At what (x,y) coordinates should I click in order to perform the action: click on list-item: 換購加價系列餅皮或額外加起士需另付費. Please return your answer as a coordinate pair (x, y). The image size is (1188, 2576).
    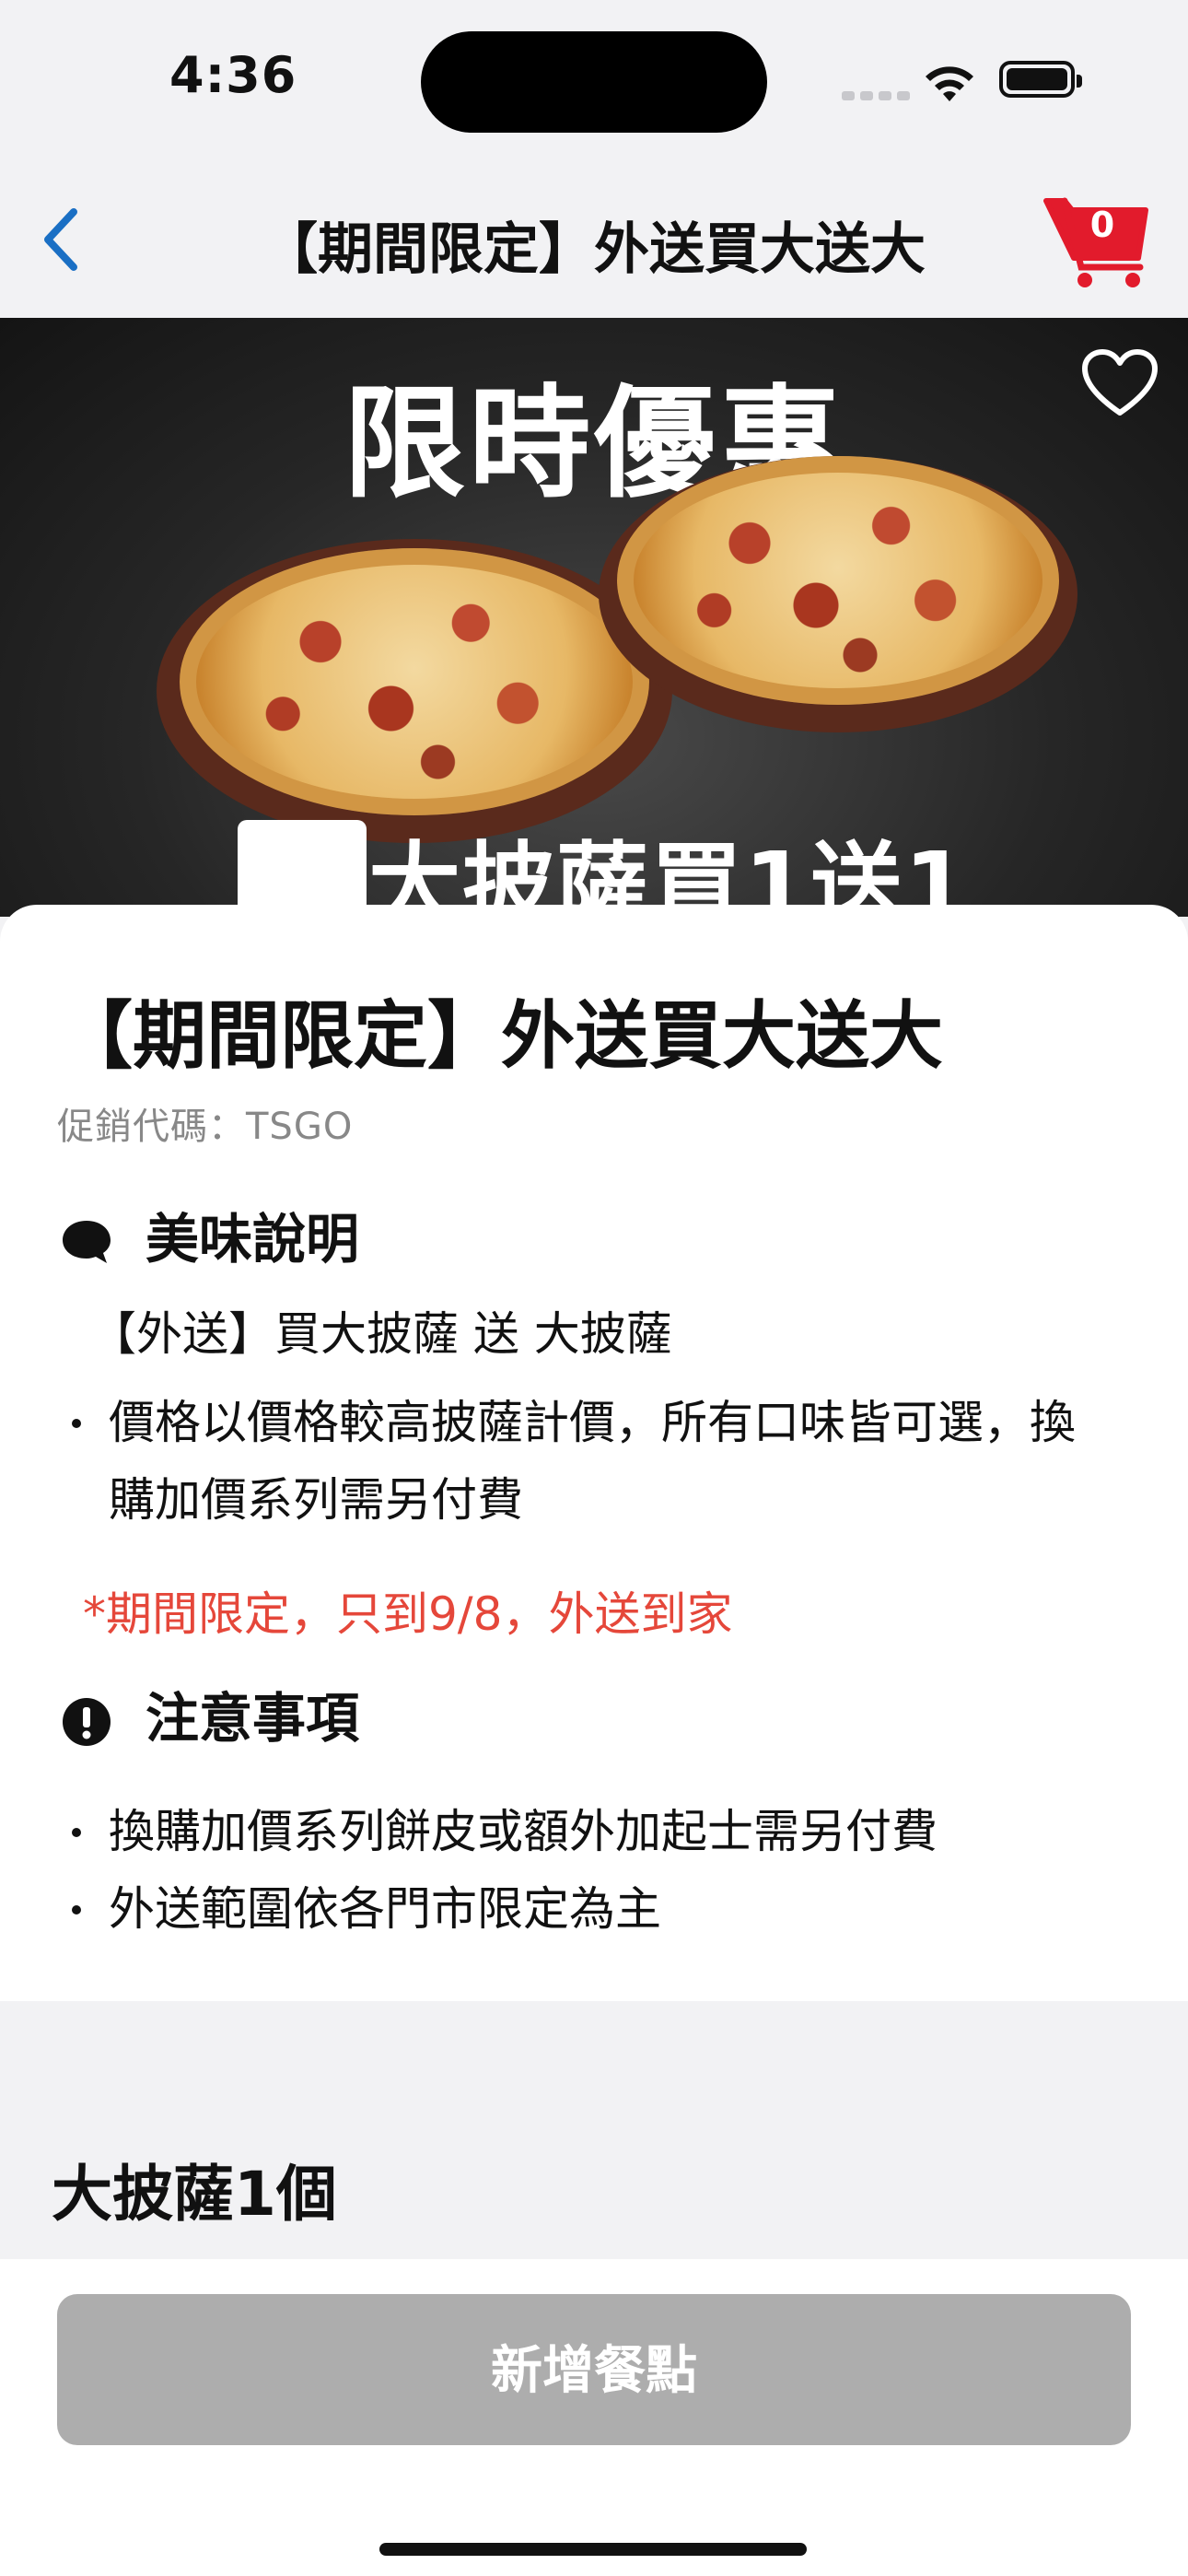
    Looking at the image, I should click on (587, 1831).